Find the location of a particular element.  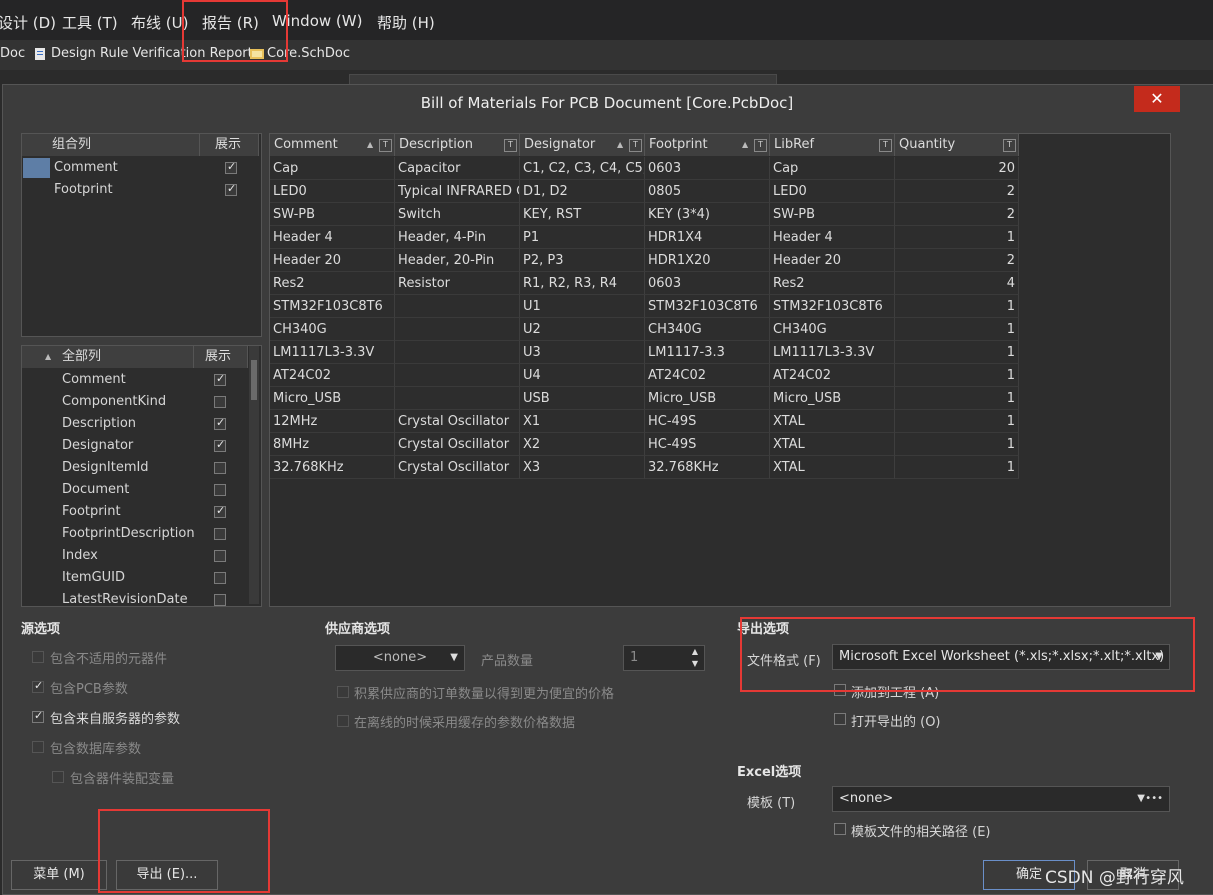

scrollbar-thumb is located at coordinates (254, 380).